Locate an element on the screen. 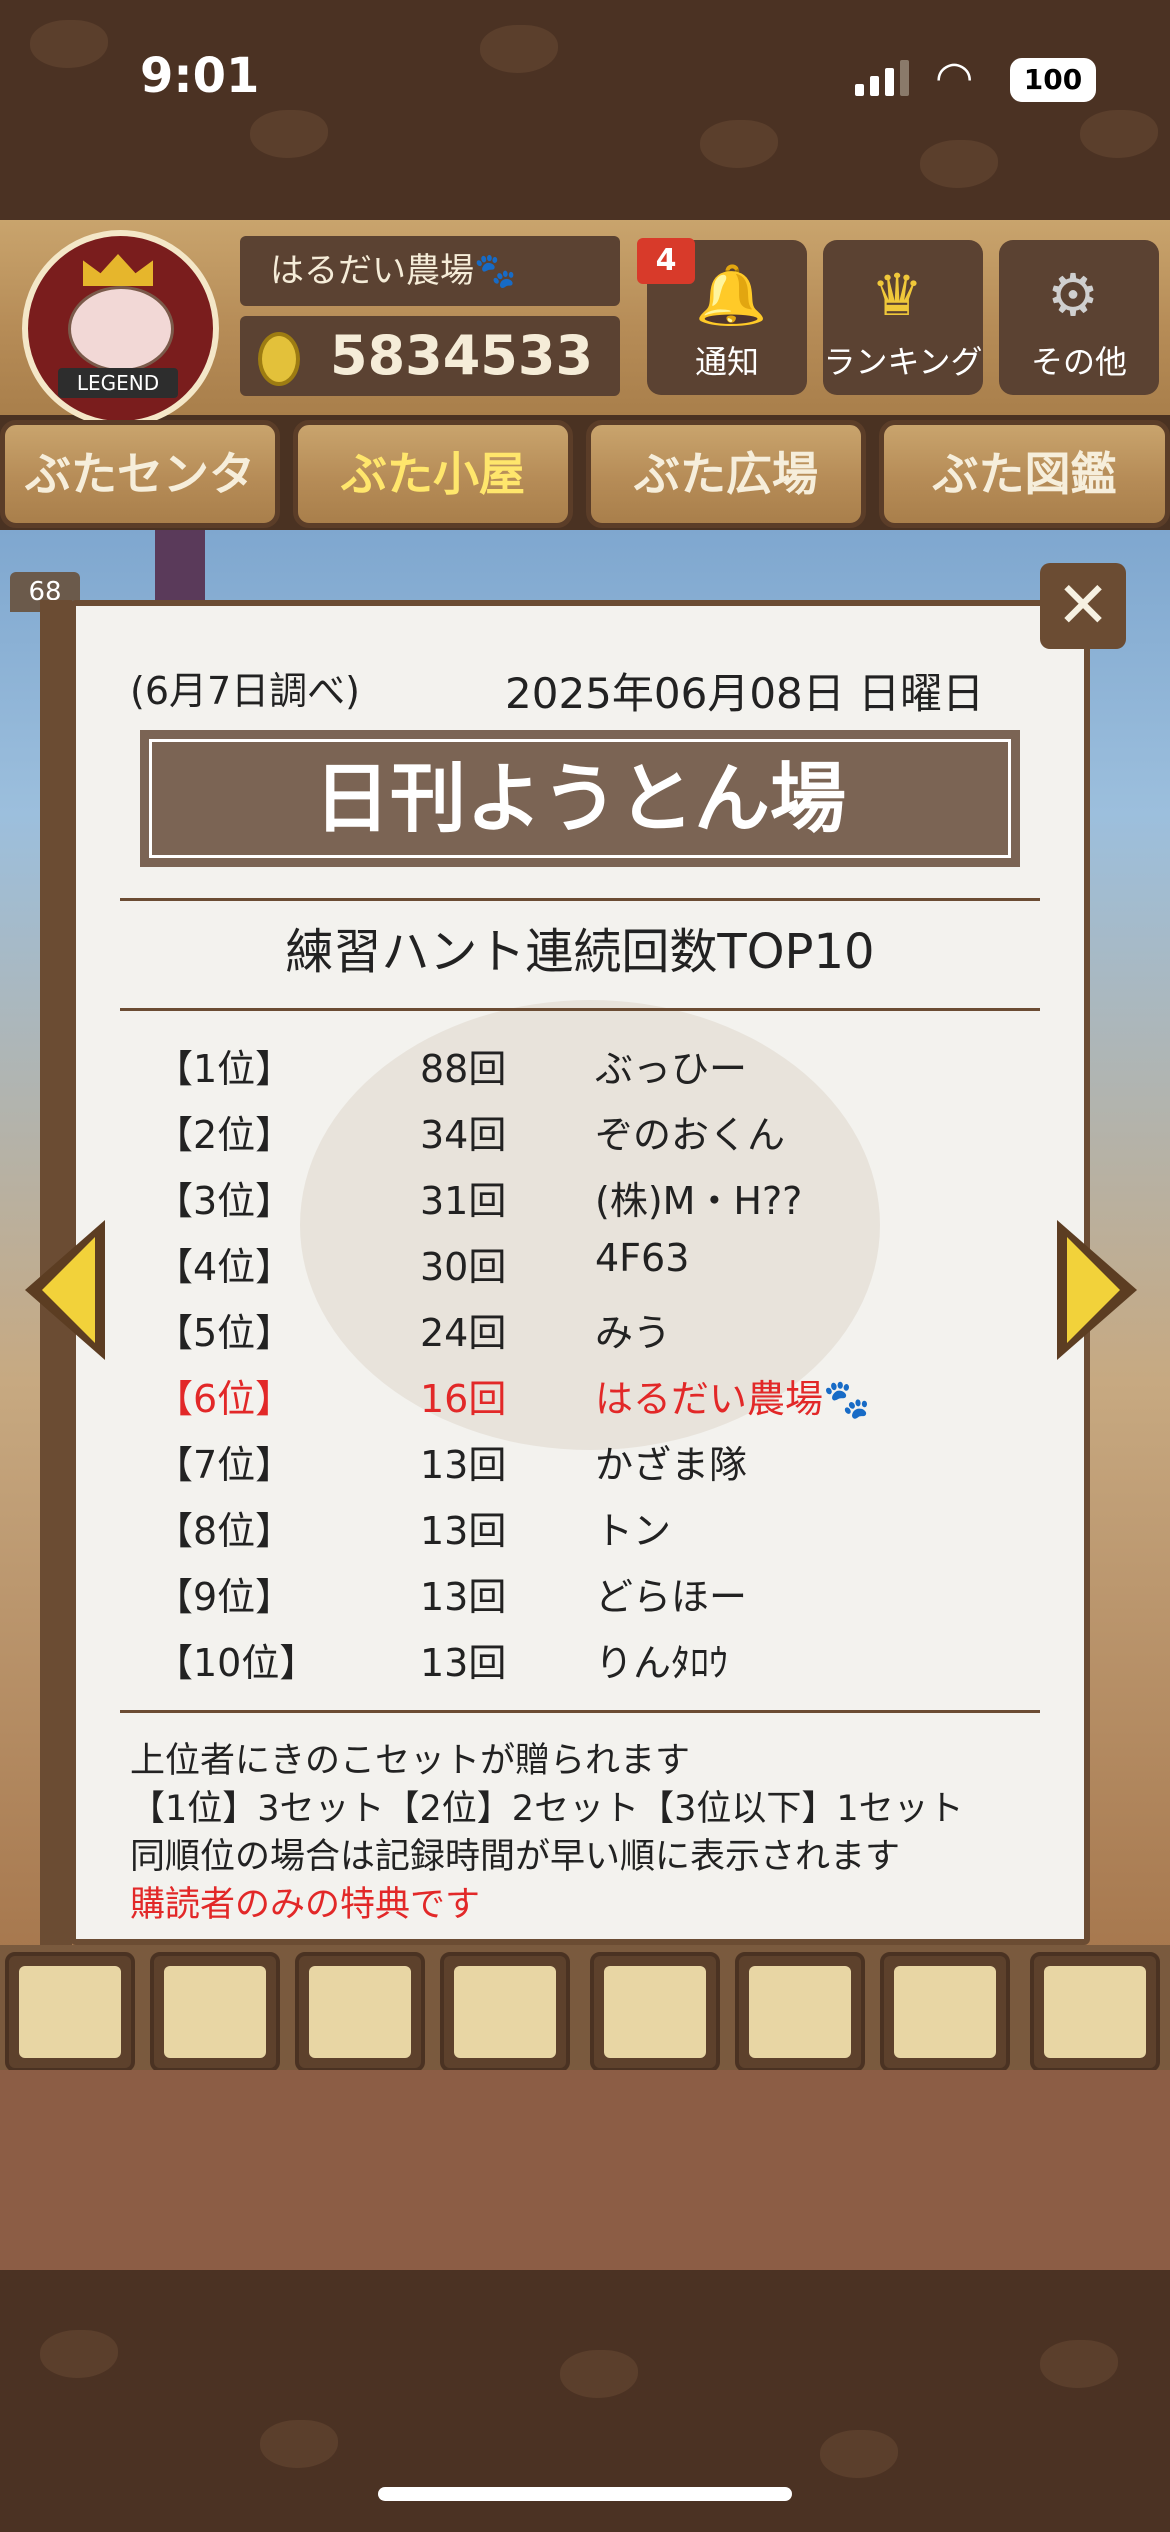 This screenshot has height=2532, width=1170. newspaper-title: 日刊ようとん場 is located at coordinates (580, 798).